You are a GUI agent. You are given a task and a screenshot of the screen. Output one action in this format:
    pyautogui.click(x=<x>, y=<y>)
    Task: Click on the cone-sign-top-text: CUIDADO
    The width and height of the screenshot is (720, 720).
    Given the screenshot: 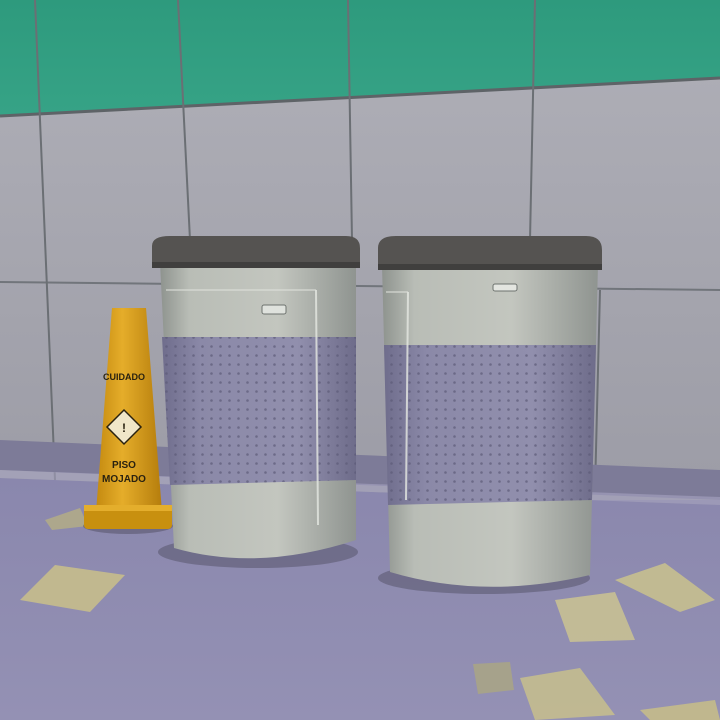 What is the action you would take?
    pyautogui.click(x=124, y=377)
    